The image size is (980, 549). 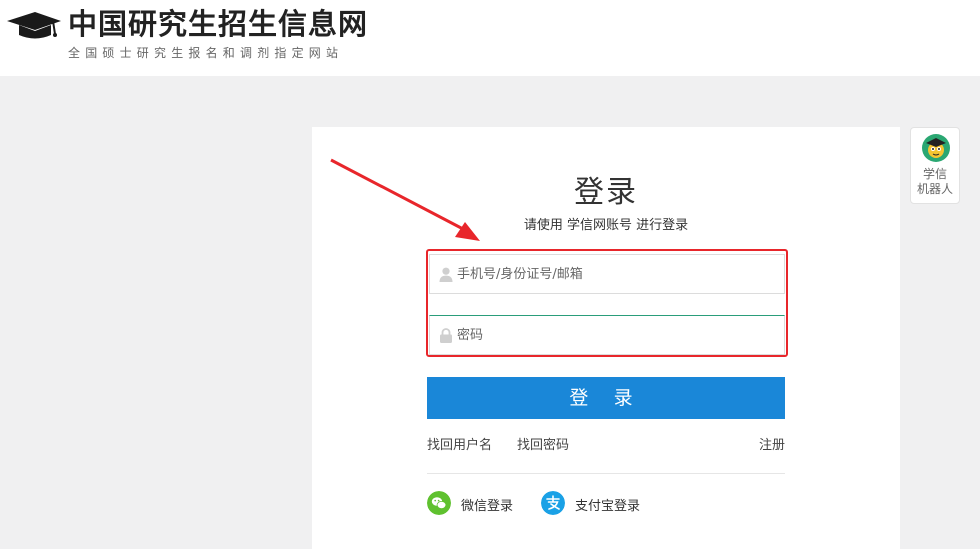 I want to click on alipay-login-label: 支付宝登录, so click(x=608, y=506).